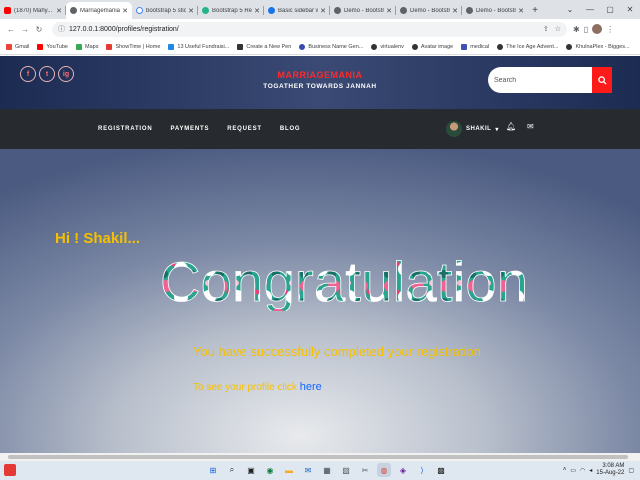  I want to click on new-tab-button: +, so click(535, 10).